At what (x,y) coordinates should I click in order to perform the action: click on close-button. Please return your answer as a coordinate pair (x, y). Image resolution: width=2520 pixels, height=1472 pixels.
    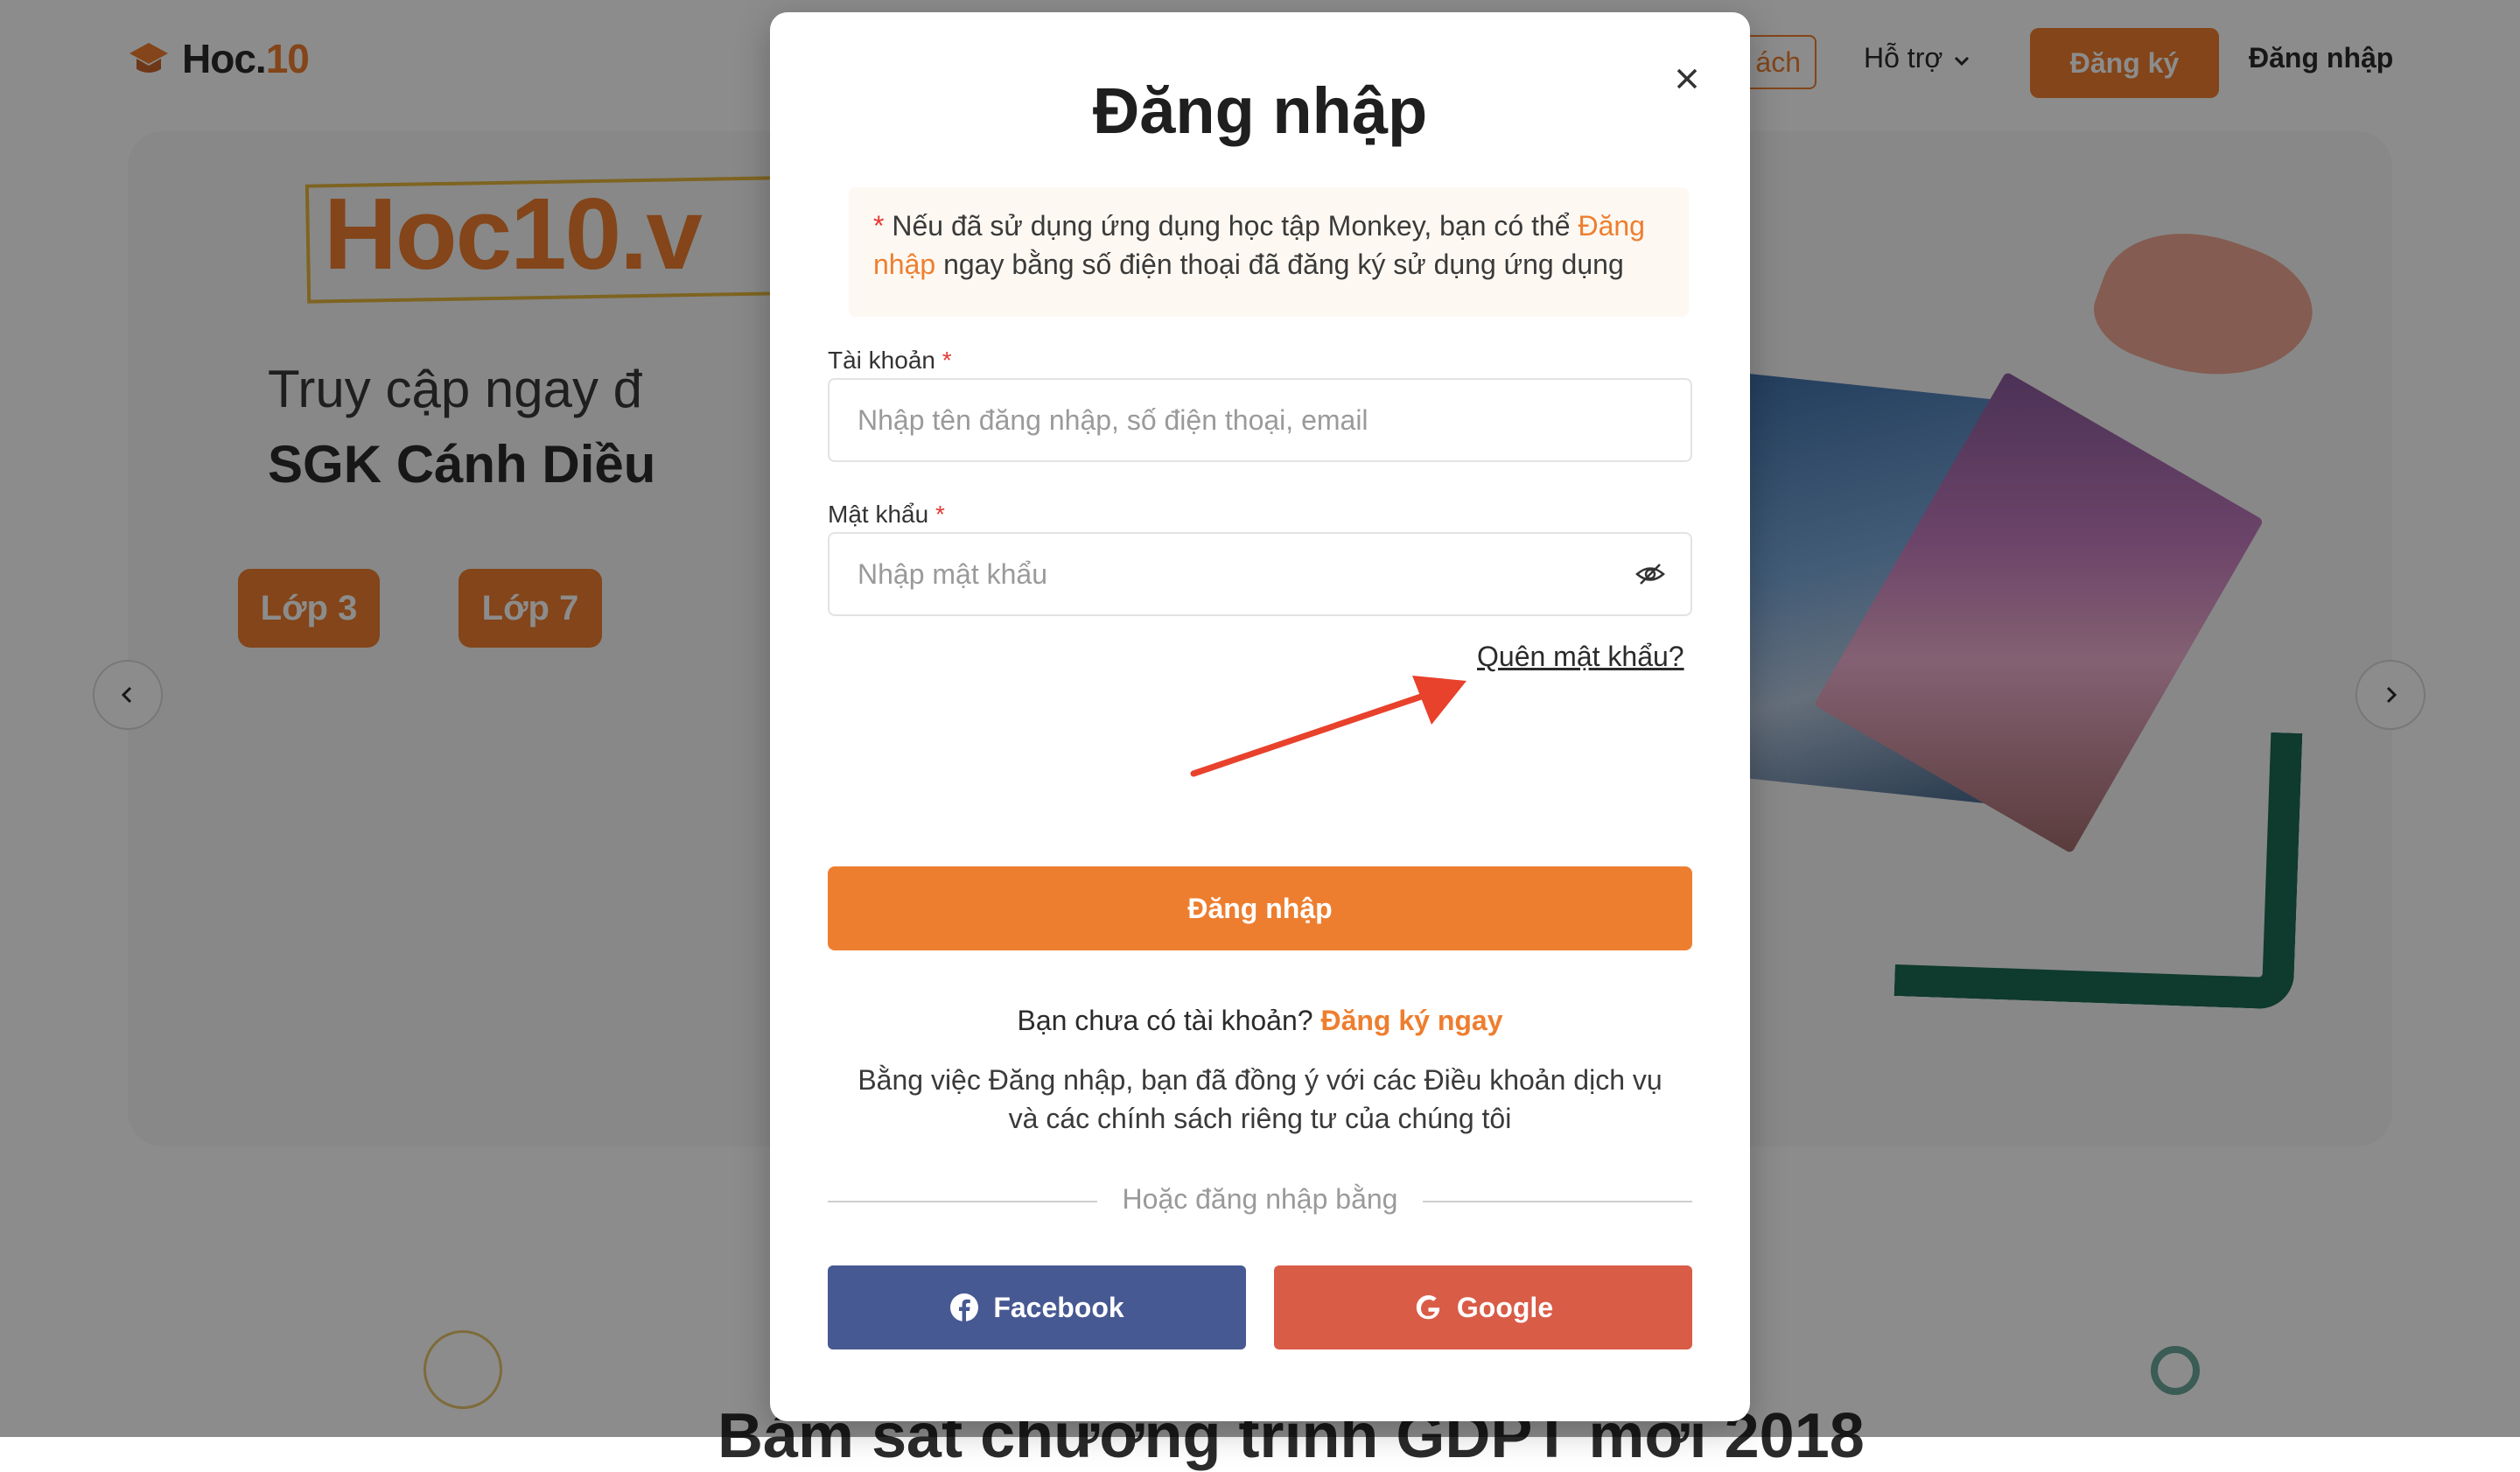
    Looking at the image, I should click on (1687, 79).